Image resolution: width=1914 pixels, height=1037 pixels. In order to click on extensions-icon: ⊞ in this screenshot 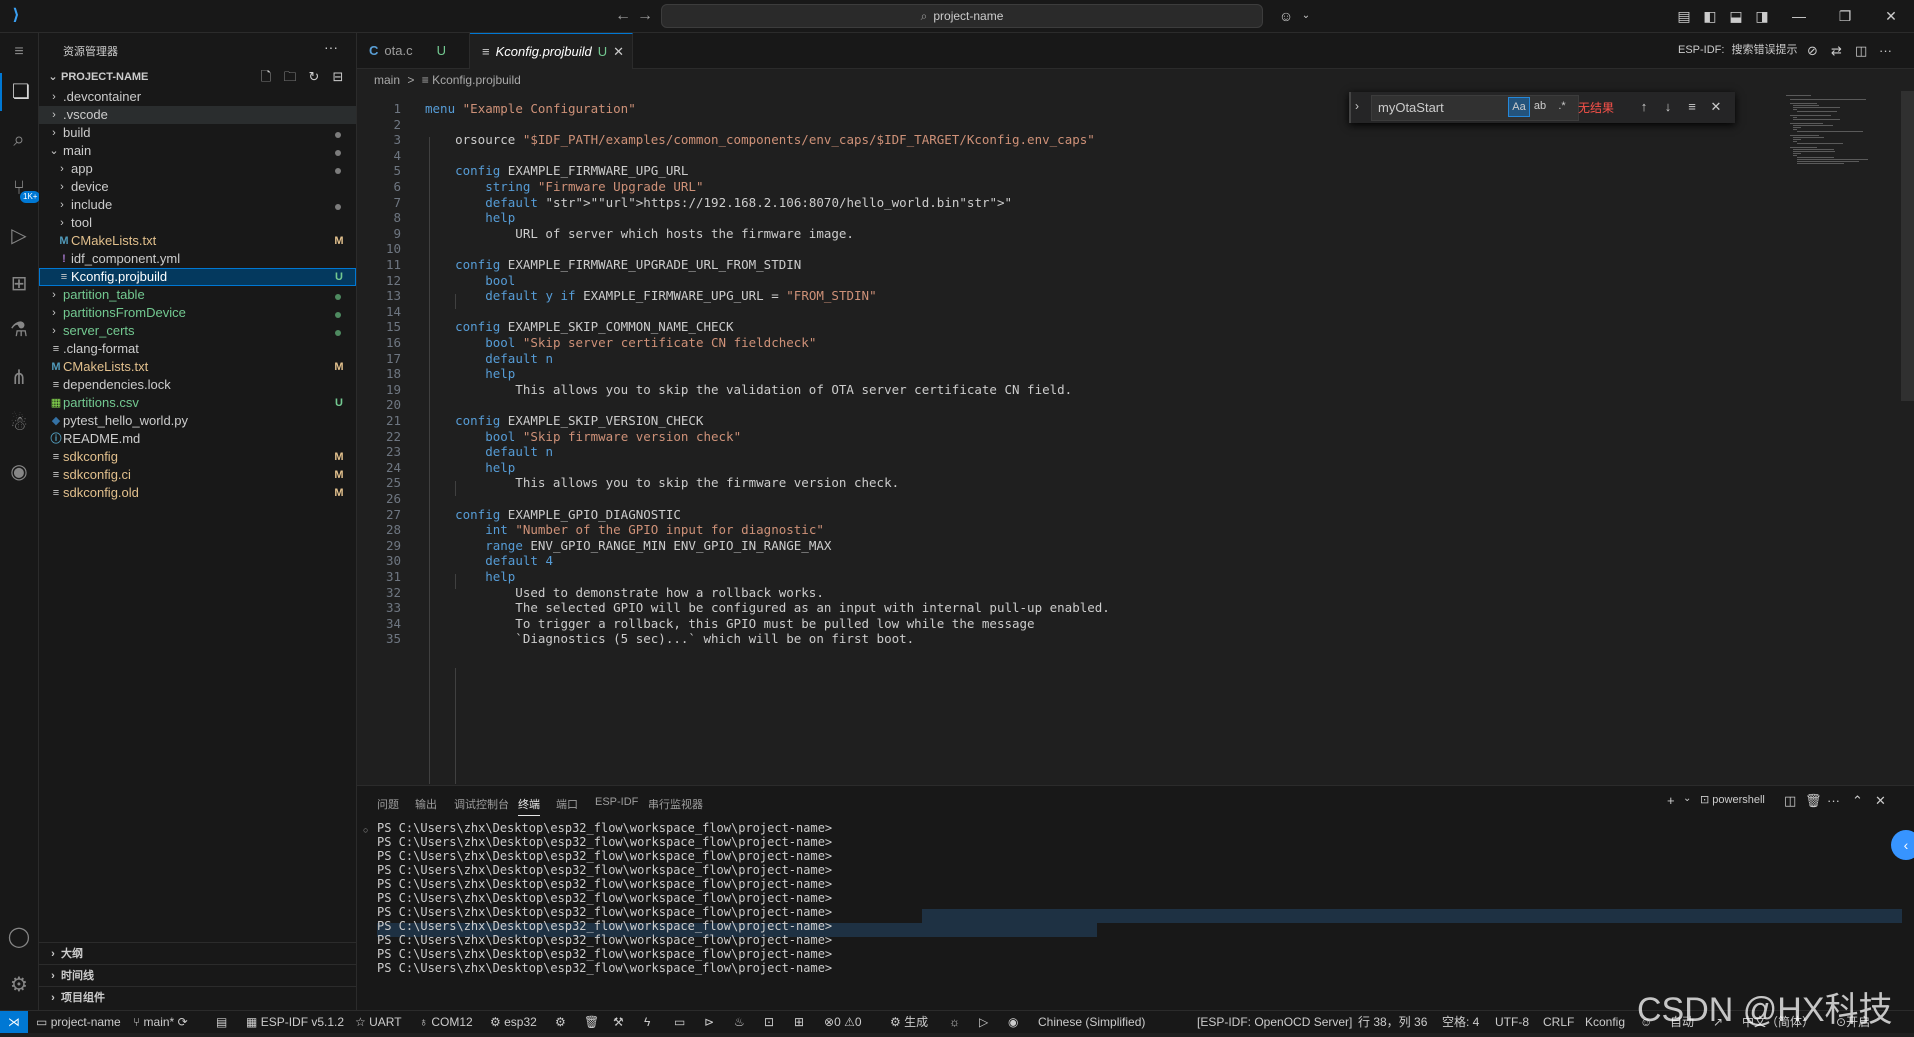, I will do `click(19, 284)`.